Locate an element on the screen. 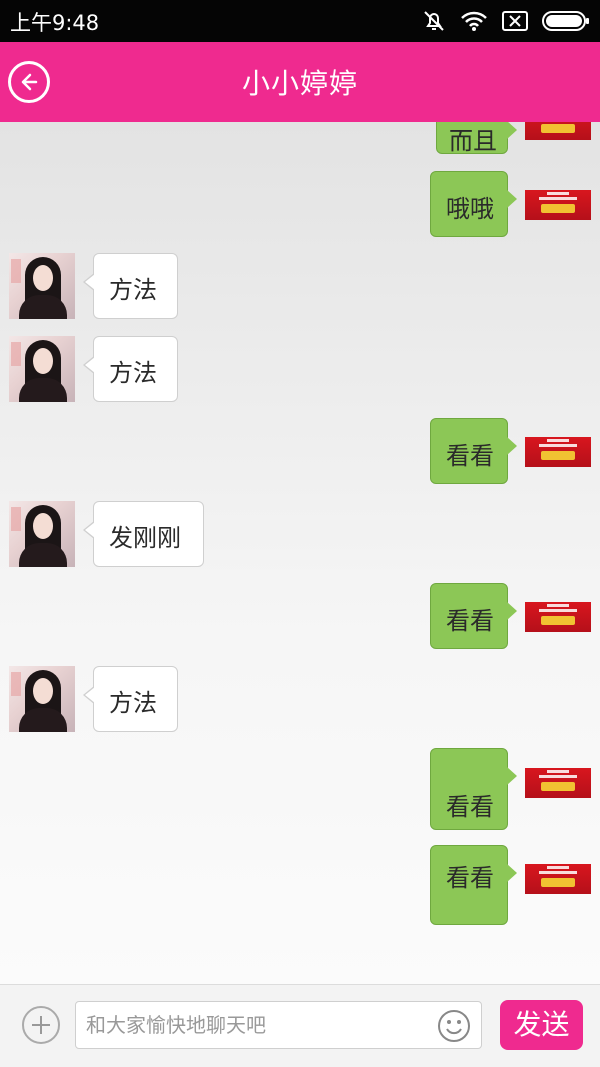 This screenshot has width=600, height=1067. incoming-message: 发刚刚 is located at coordinates (143, 534).